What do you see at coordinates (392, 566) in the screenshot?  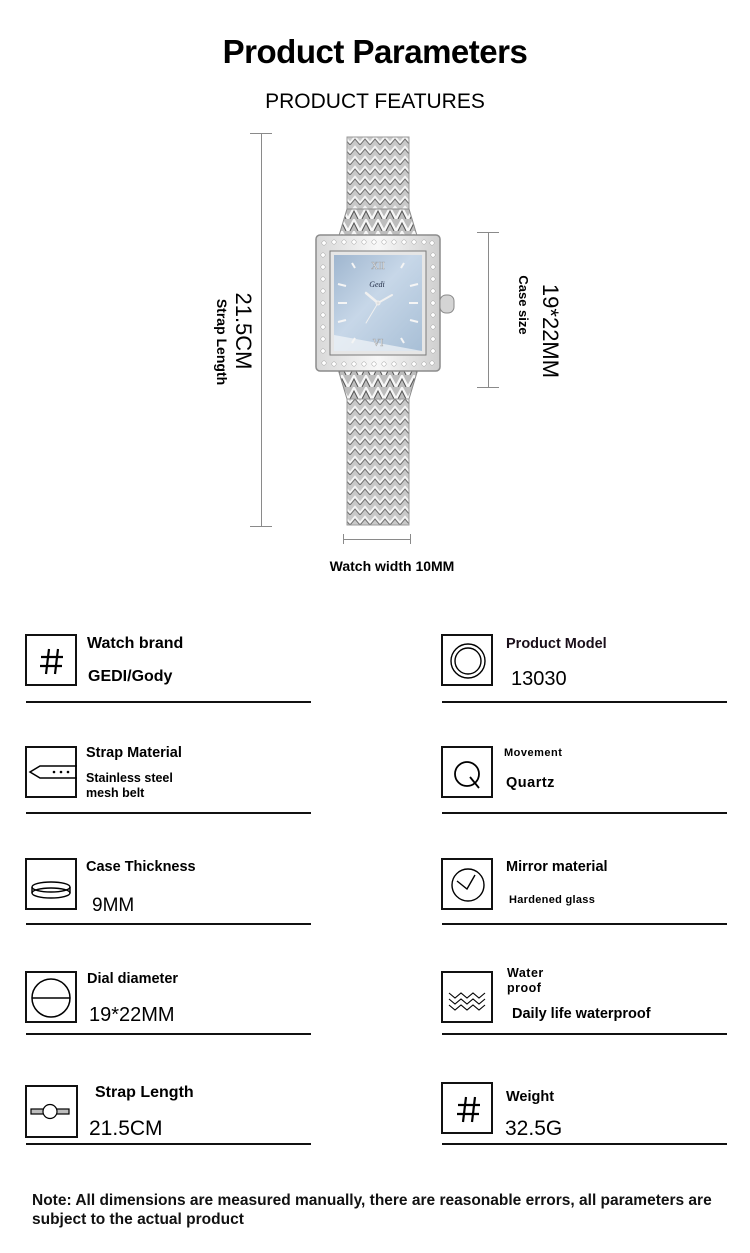 I see `watch-width-caption: Watch width 10MM` at bounding box center [392, 566].